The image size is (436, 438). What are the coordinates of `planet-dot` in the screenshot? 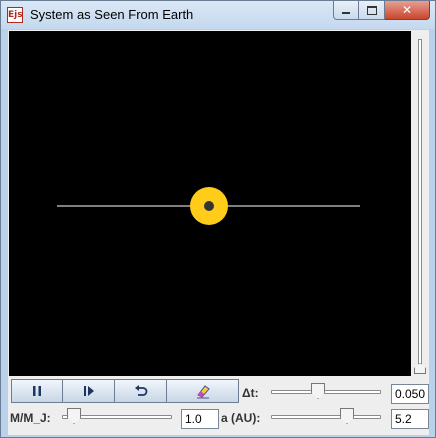 It's located at (209, 206).